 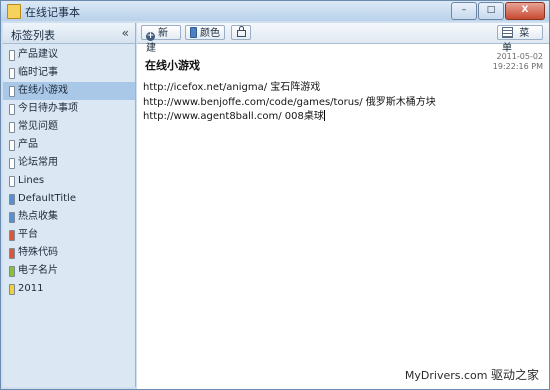 What do you see at coordinates (520, 39) in the screenshot?
I see `menu-button: 菜单` at bounding box center [520, 39].